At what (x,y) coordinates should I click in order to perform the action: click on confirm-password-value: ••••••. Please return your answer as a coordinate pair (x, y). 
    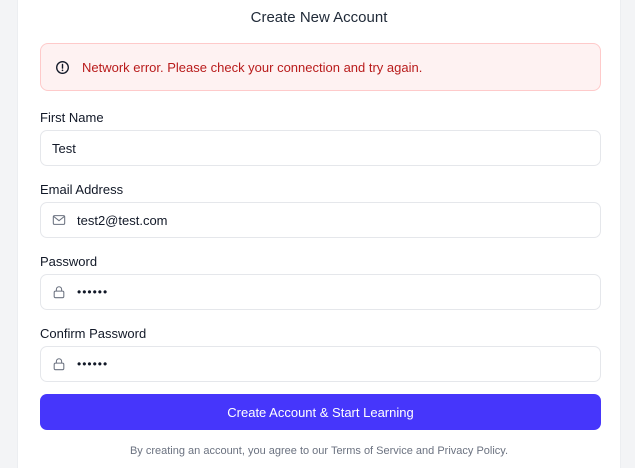
    Looking at the image, I should click on (93, 364).